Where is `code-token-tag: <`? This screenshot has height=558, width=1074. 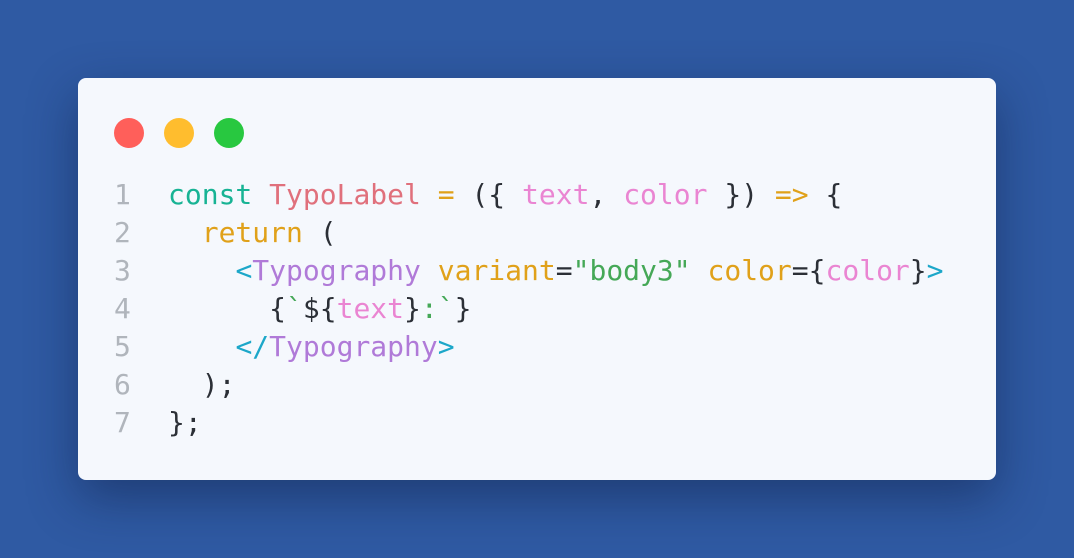 code-token-tag: < is located at coordinates (244, 270).